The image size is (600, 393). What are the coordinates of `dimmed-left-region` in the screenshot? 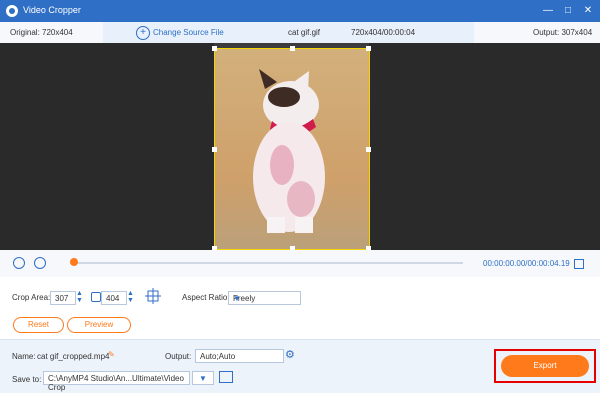 It's located at (167, 145).